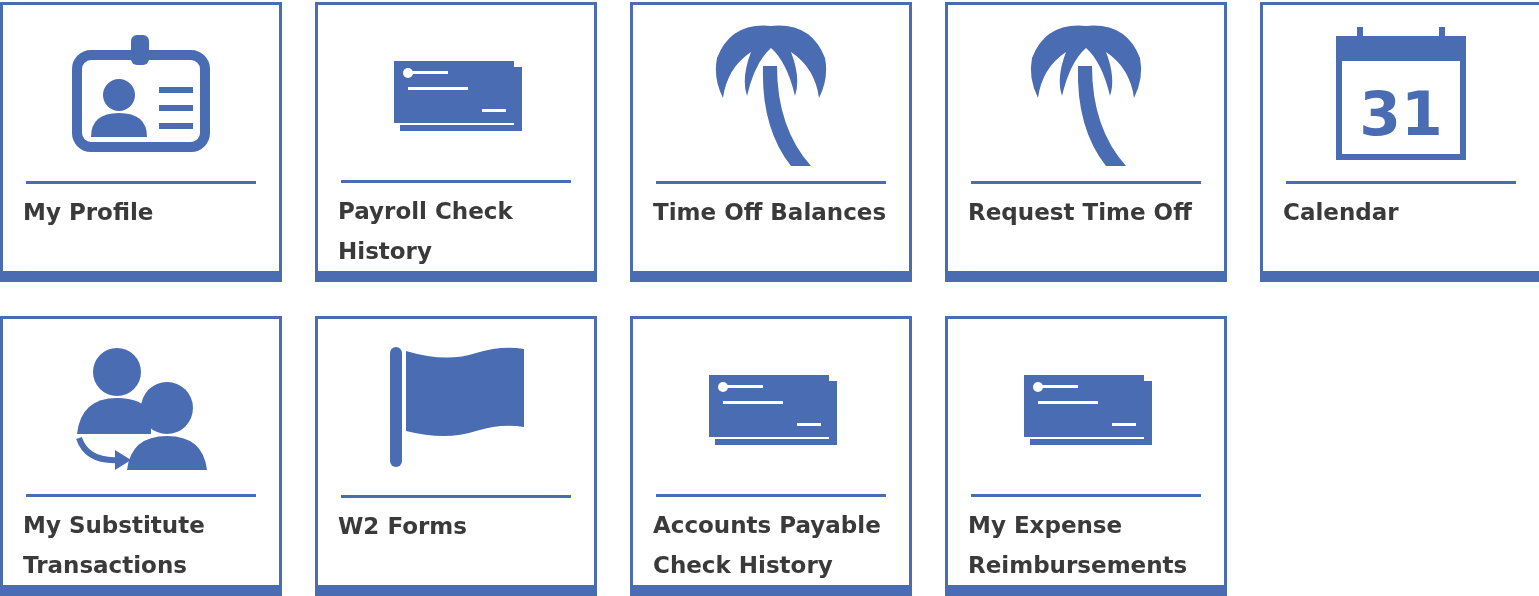 Image resolution: width=1539 pixels, height=596 pixels. What do you see at coordinates (456, 142) in the screenshot?
I see `app-tile: Payroll Check History` at bounding box center [456, 142].